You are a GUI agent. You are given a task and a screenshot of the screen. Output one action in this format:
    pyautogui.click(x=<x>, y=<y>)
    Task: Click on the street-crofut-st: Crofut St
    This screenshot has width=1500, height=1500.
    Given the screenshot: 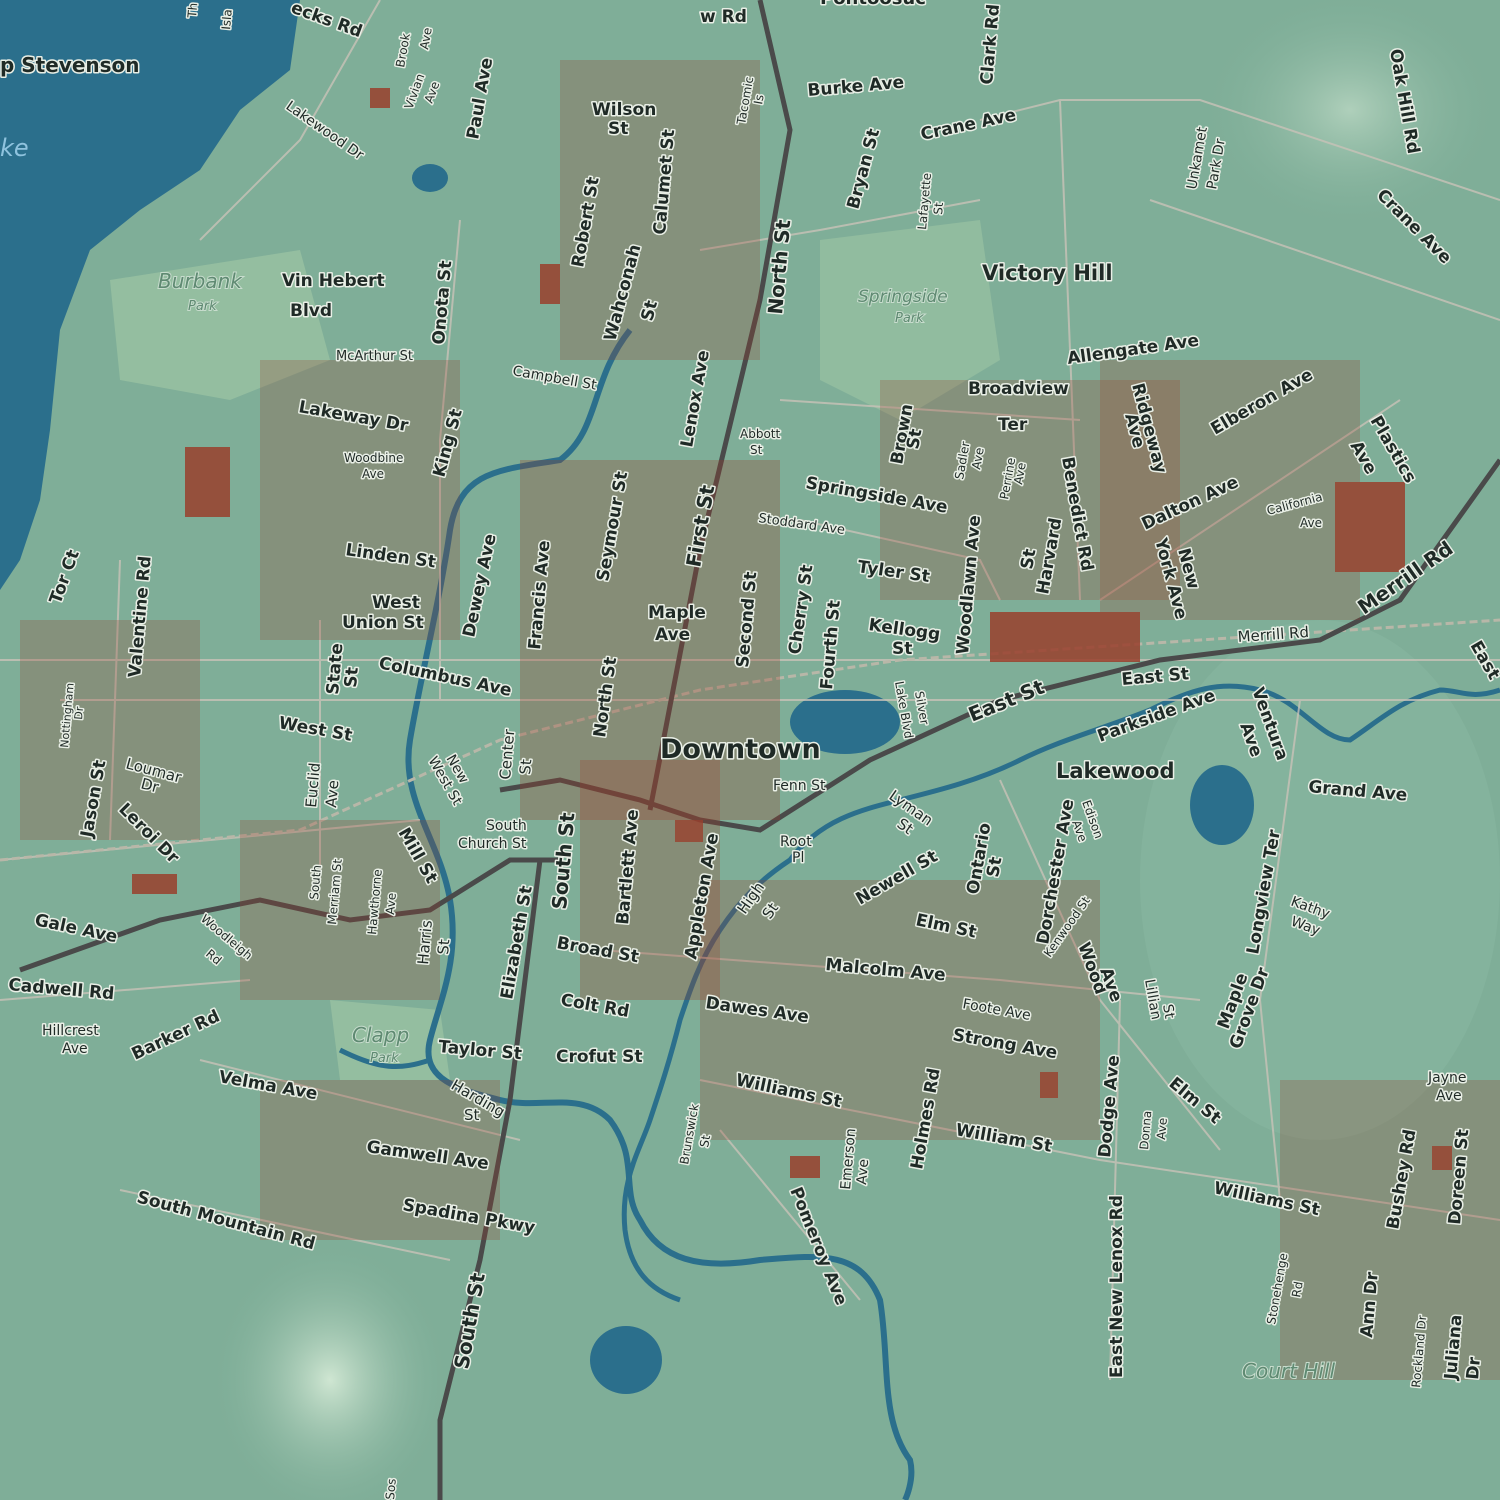 What is the action you would take?
    pyautogui.click(x=599, y=1057)
    